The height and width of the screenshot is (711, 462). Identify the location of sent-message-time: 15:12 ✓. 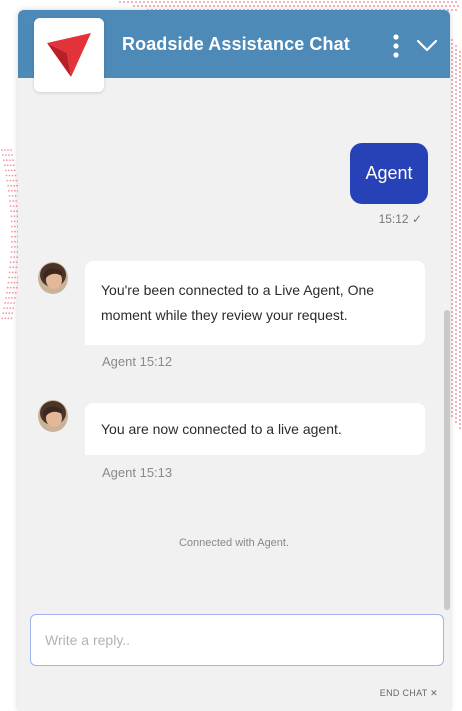
(400, 219).